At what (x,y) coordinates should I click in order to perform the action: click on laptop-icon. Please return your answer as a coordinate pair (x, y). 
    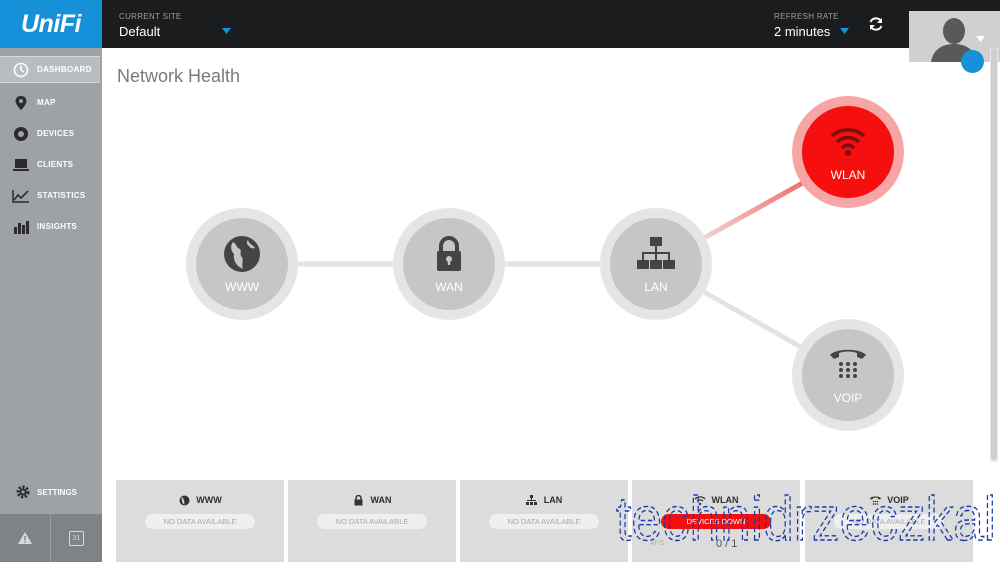
    Looking at the image, I should click on (21, 165).